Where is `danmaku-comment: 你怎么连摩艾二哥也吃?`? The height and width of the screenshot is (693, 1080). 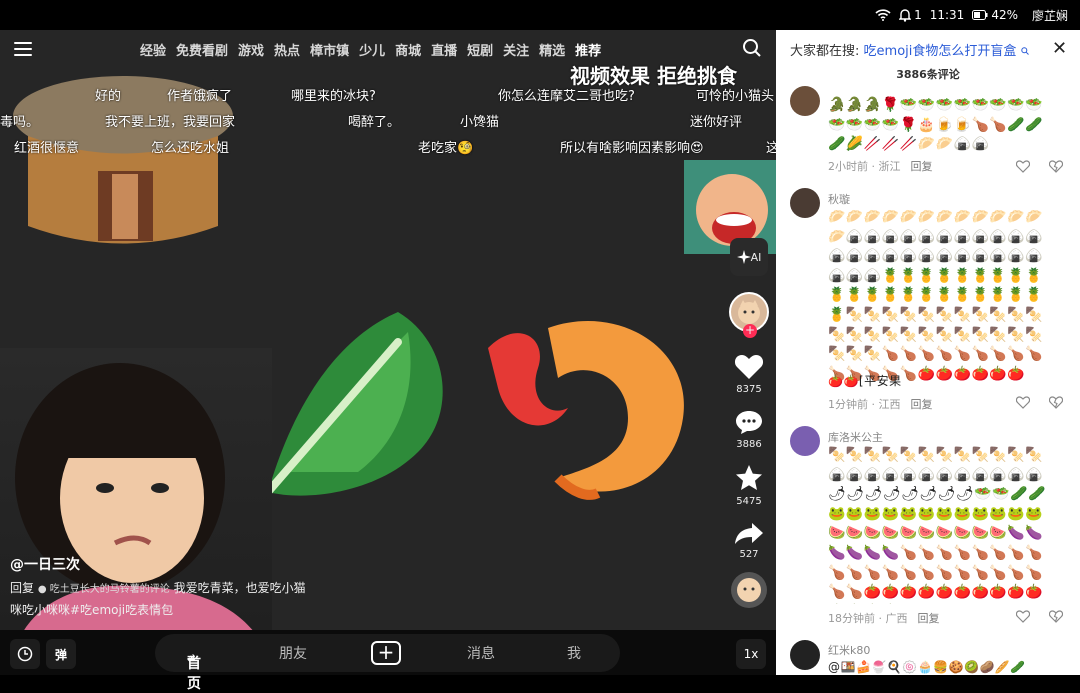
danmaku-comment: 你怎么连摩艾二哥也吃? is located at coordinates (566, 96).